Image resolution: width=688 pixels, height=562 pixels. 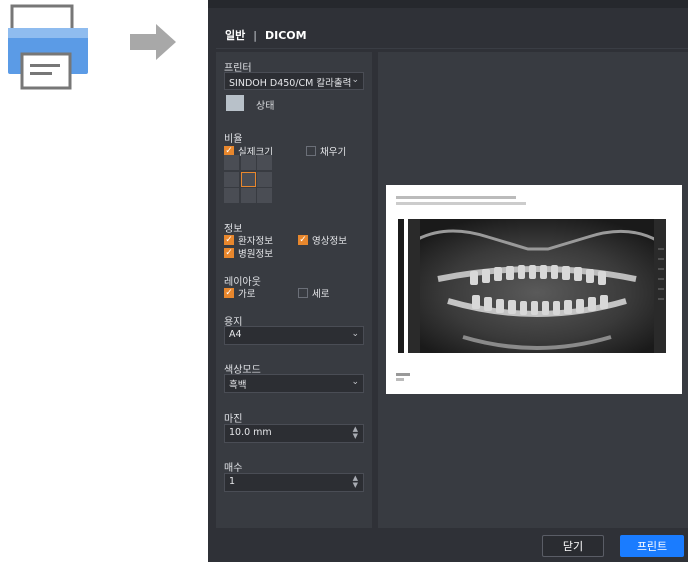 I want to click on landscape-label: 가로, so click(x=247, y=294).